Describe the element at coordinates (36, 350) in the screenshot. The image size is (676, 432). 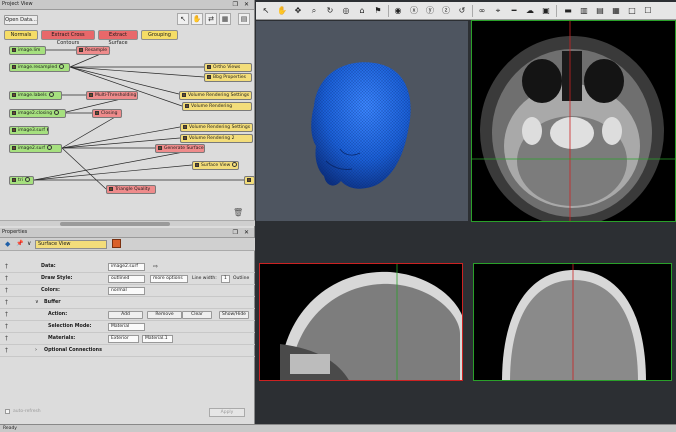
I see `chevron-right-icon: ›` at that location.